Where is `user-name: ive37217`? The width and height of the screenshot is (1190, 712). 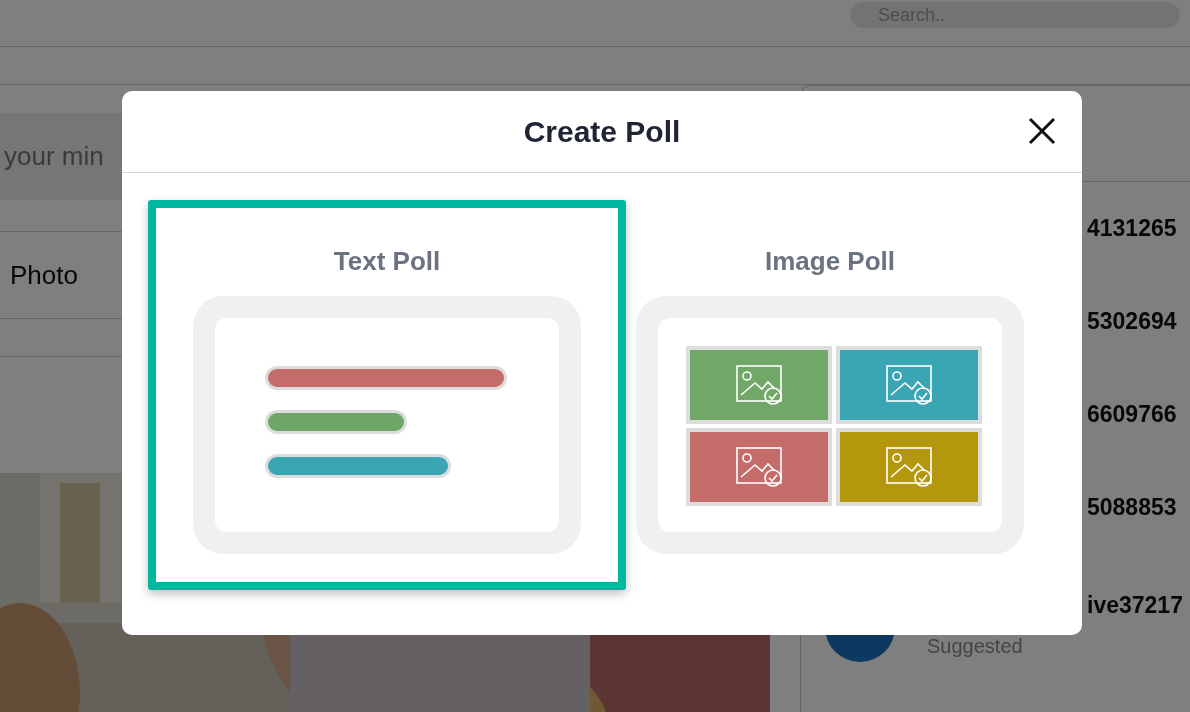
user-name: ive37217 is located at coordinates (1135, 605).